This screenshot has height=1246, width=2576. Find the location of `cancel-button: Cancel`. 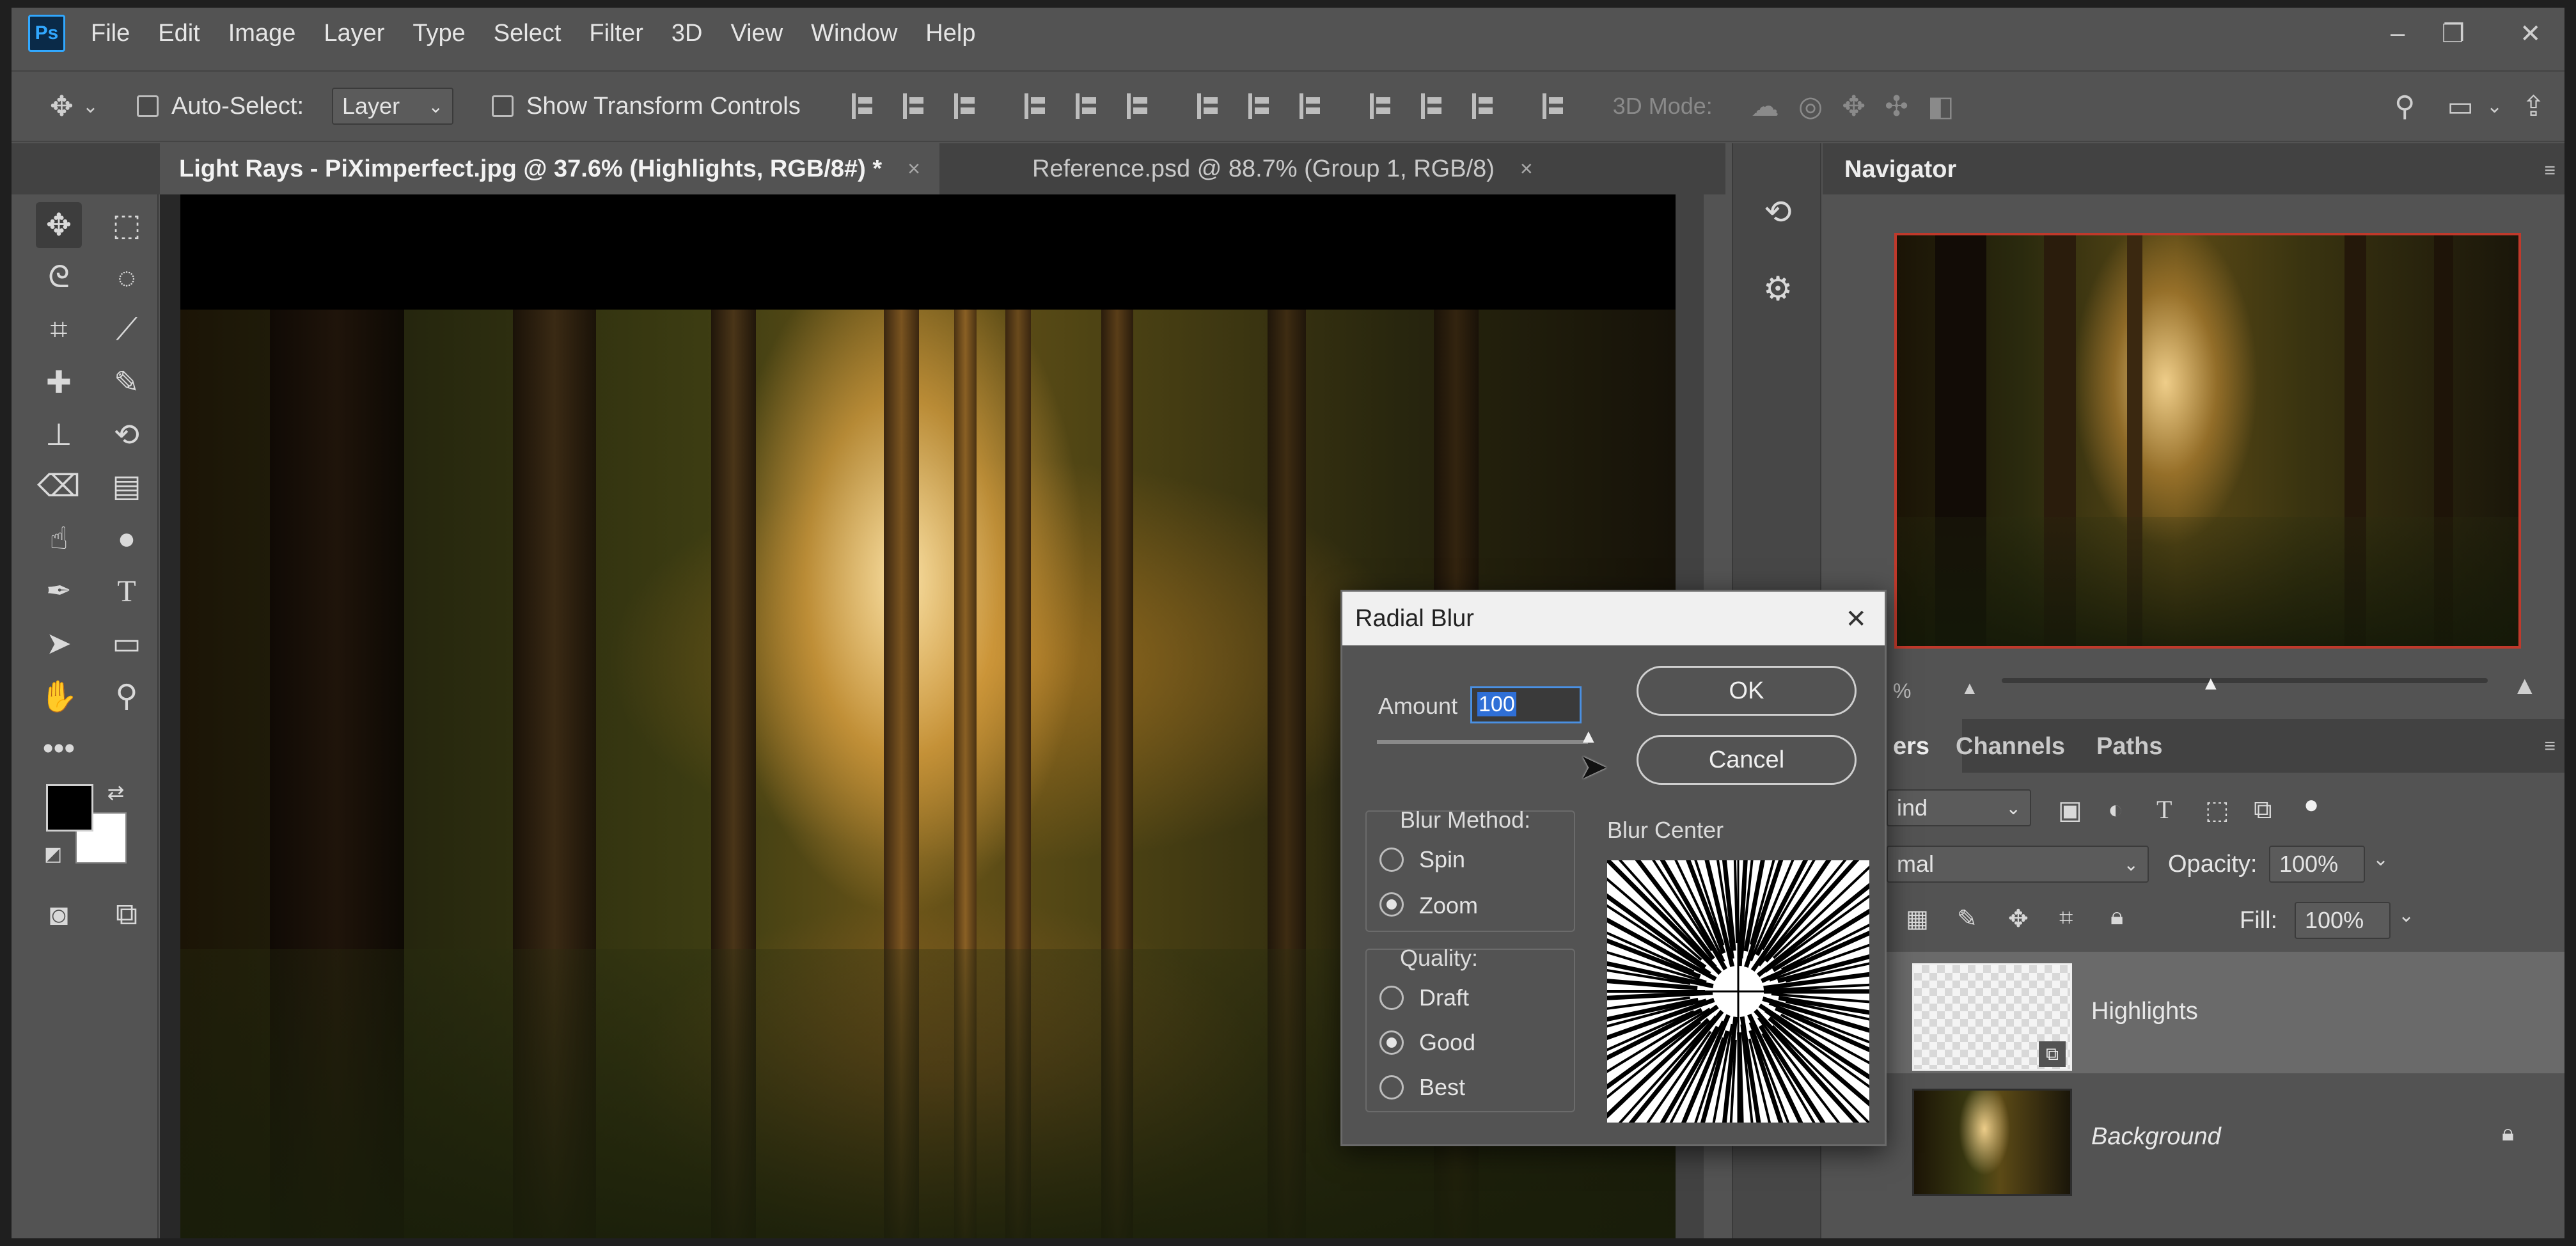

cancel-button: Cancel is located at coordinates (1747, 760).